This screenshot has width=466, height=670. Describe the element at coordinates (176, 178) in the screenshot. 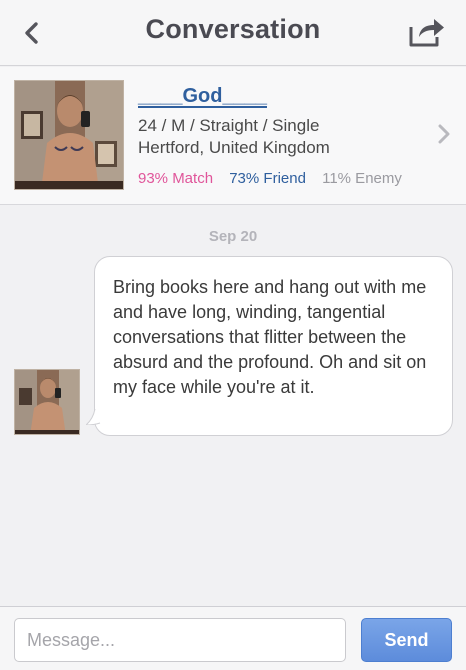

I see `match-percentage: 93% Match` at that location.